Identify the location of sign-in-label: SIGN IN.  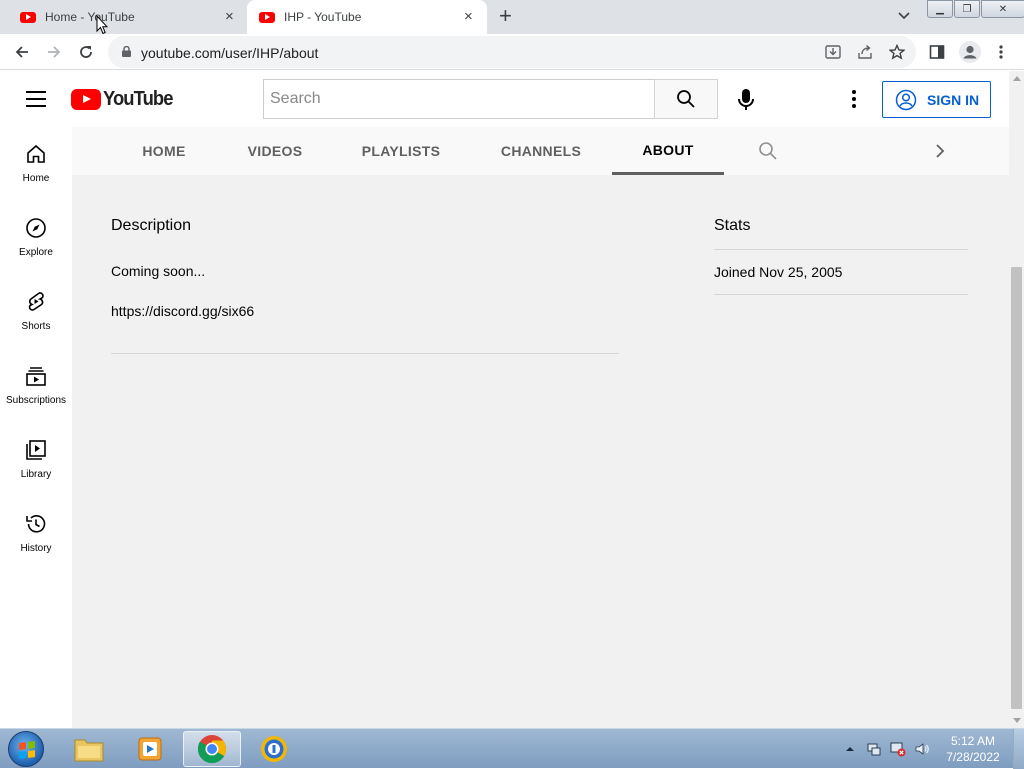
(953, 99).